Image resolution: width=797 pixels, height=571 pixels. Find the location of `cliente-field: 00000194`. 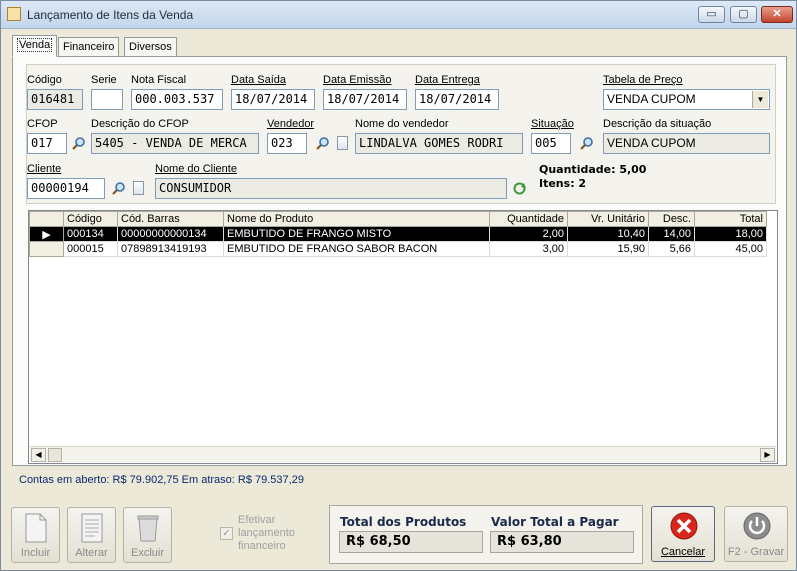

cliente-field: 00000194 is located at coordinates (66, 188).